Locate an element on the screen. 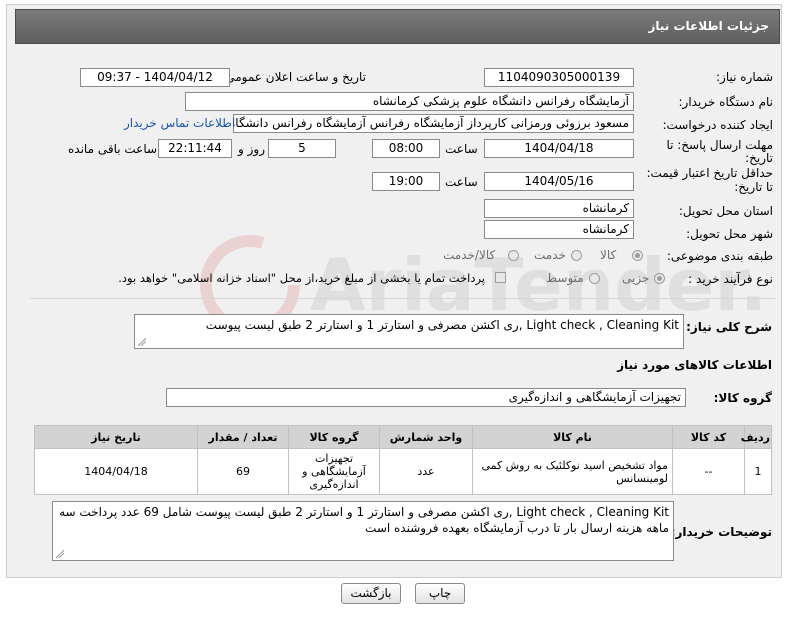  price-validity-label-2: تا تاریخ: is located at coordinates (753, 187).